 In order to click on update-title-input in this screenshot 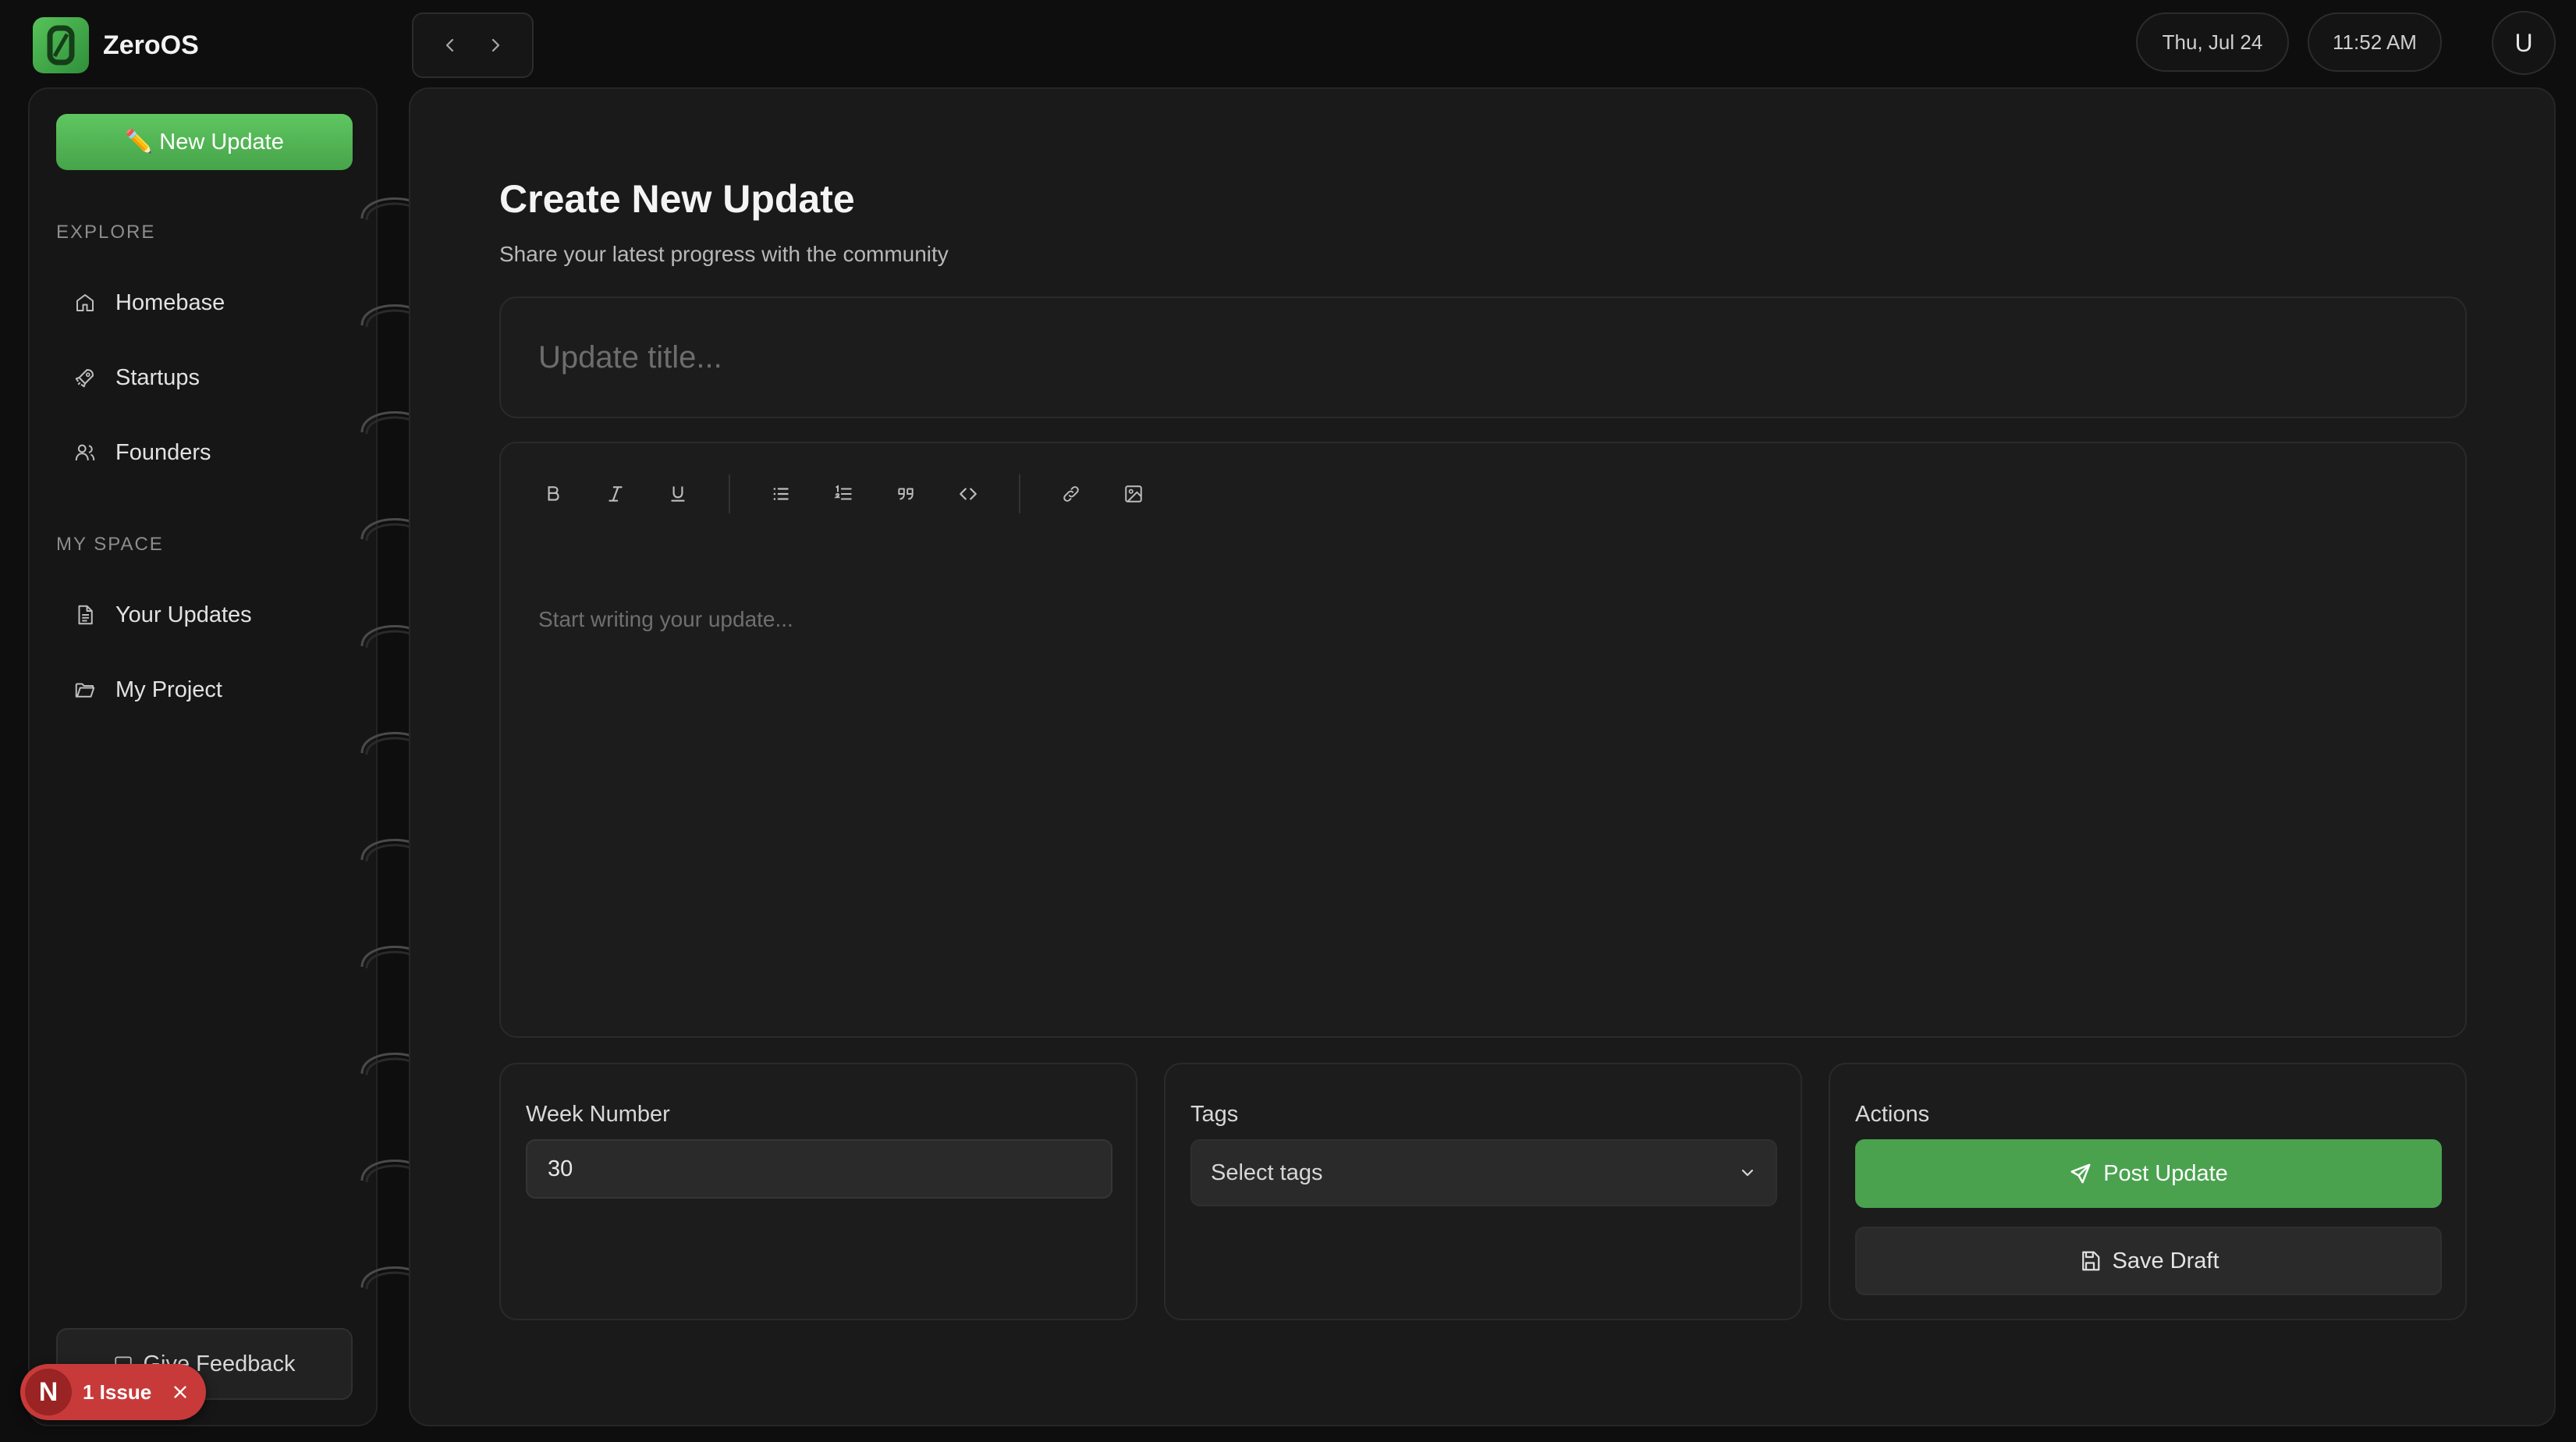, I will do `click(1483, 357)`.